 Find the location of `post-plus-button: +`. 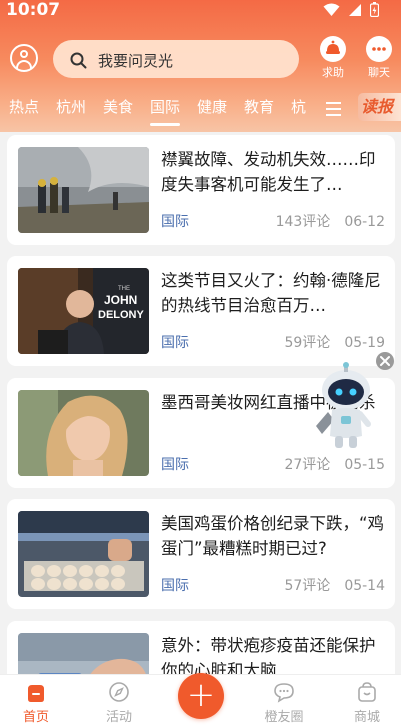

post-plus-button: + is located at coordinates (201, 696).